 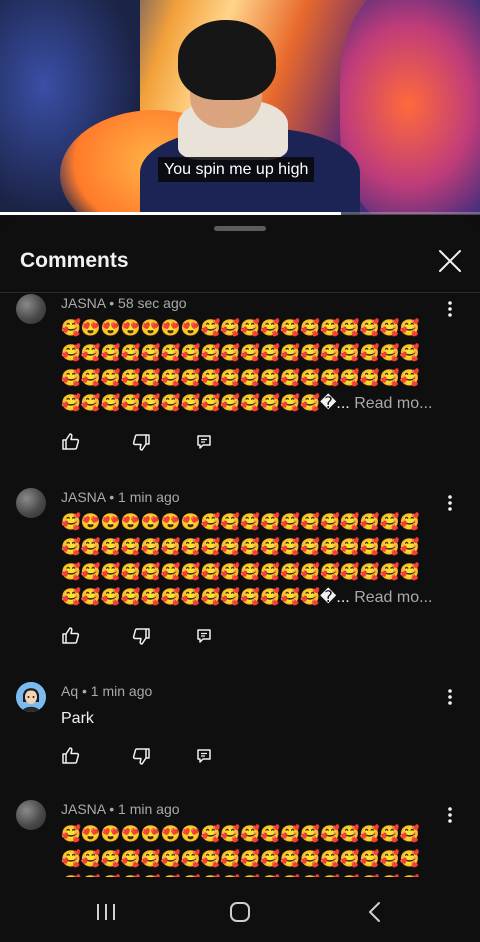 I want to click on system-nav-bar, so click(x=240, y=909).